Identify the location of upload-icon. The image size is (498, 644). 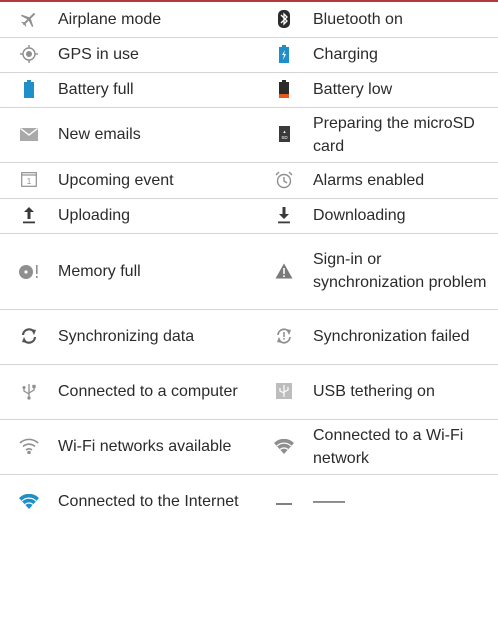
(29, 215).